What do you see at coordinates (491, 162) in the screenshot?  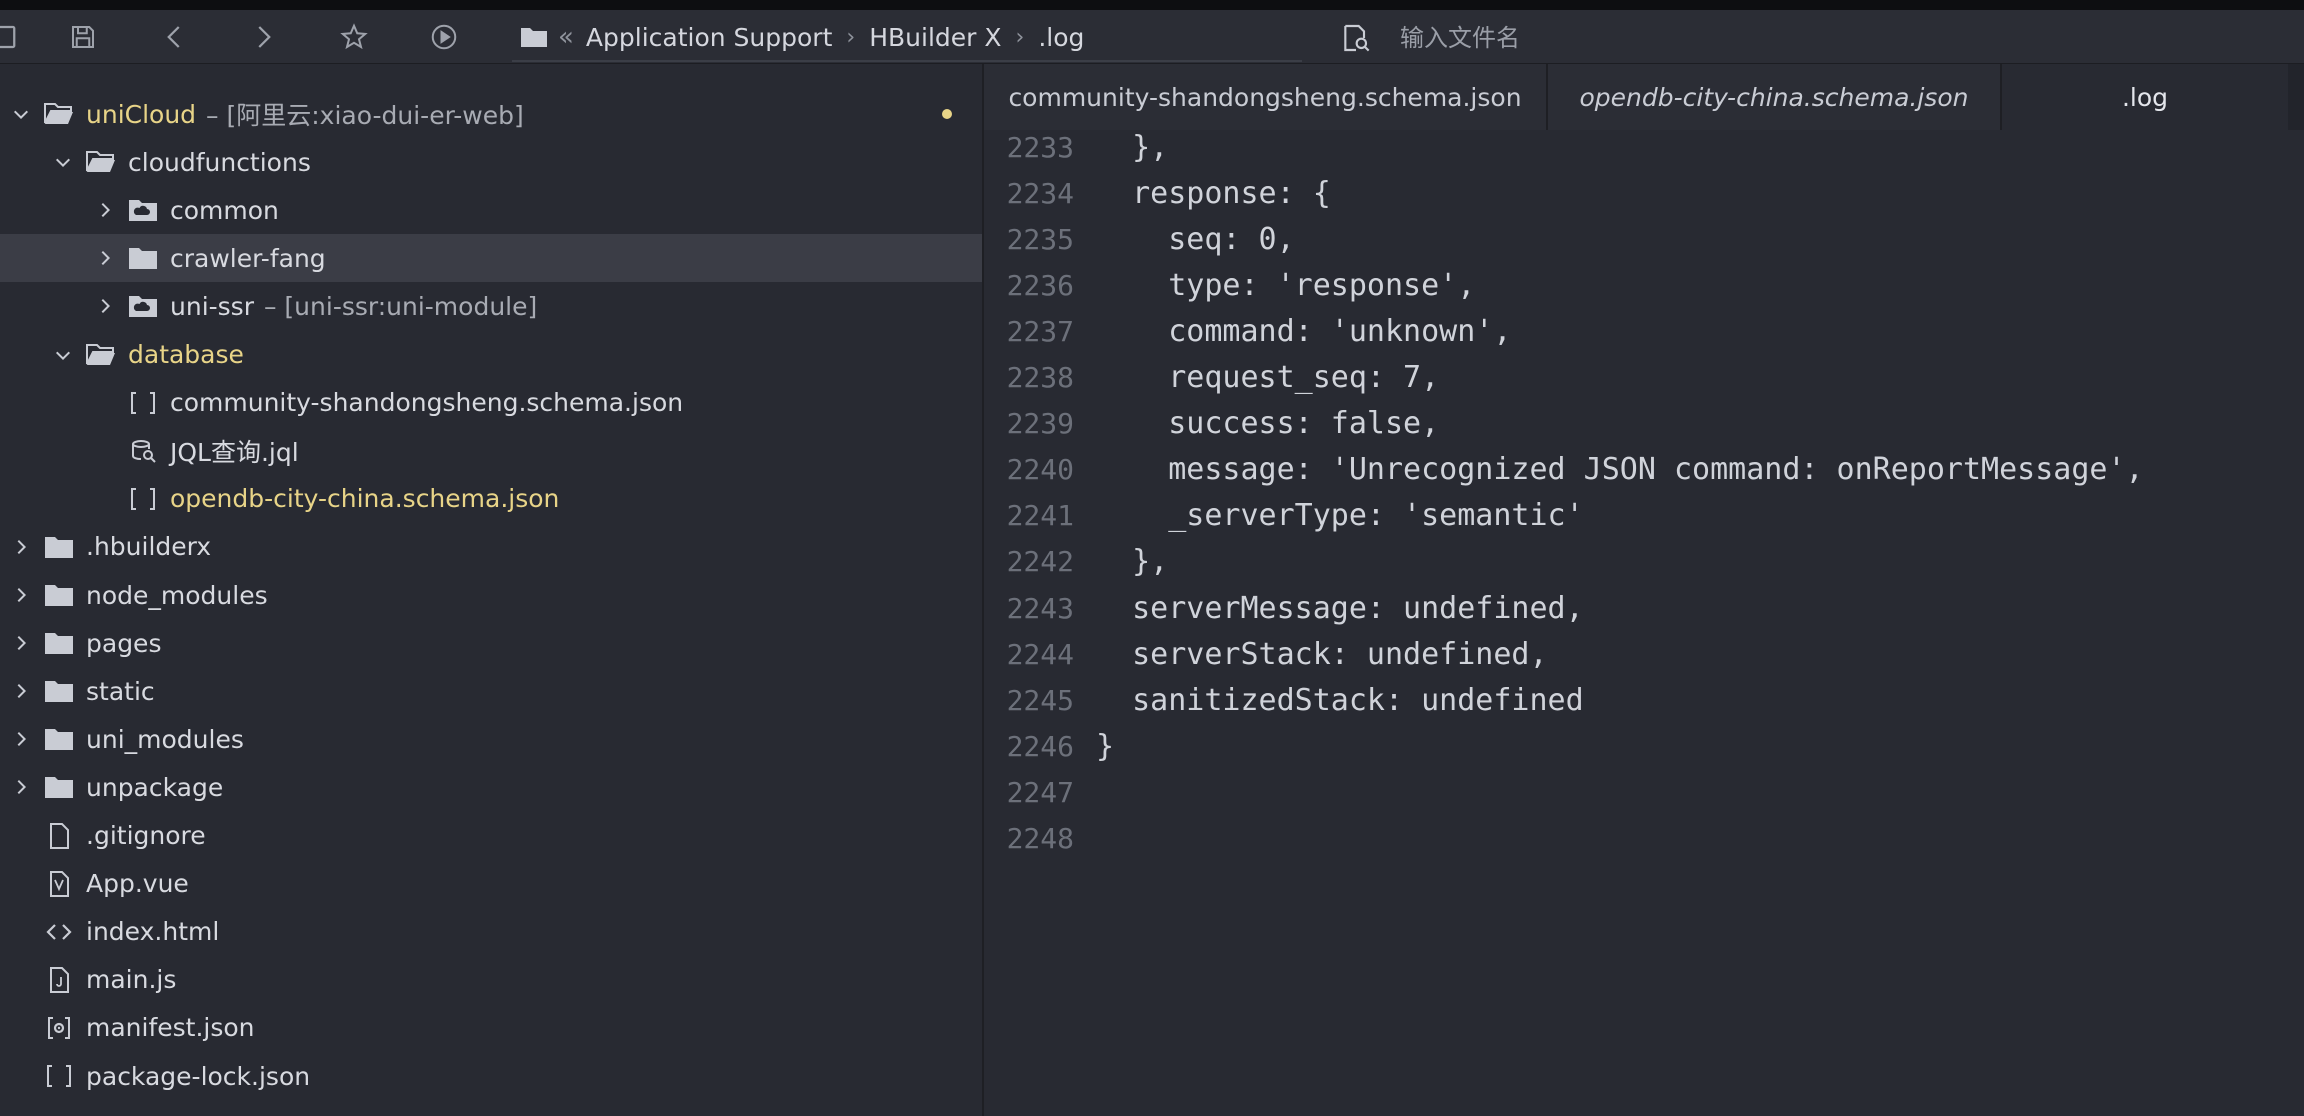 I see `tree-item-cloudfunctions: cloudfunctions` at bounding box center [491, 162].